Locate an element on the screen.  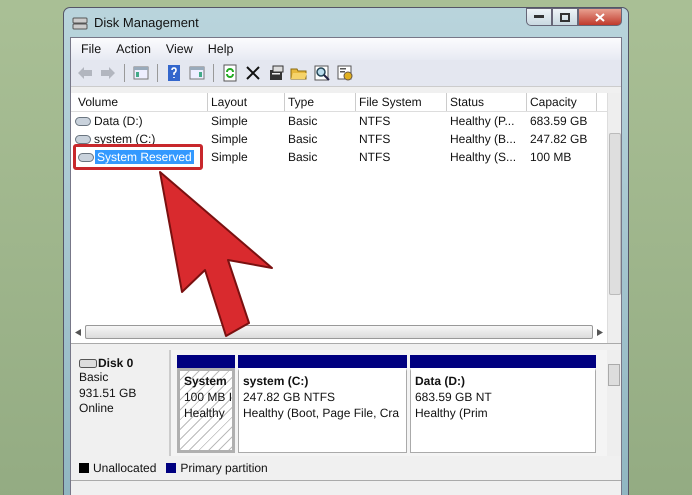
window-title: Disk Management is located at coordinates (146, 22).